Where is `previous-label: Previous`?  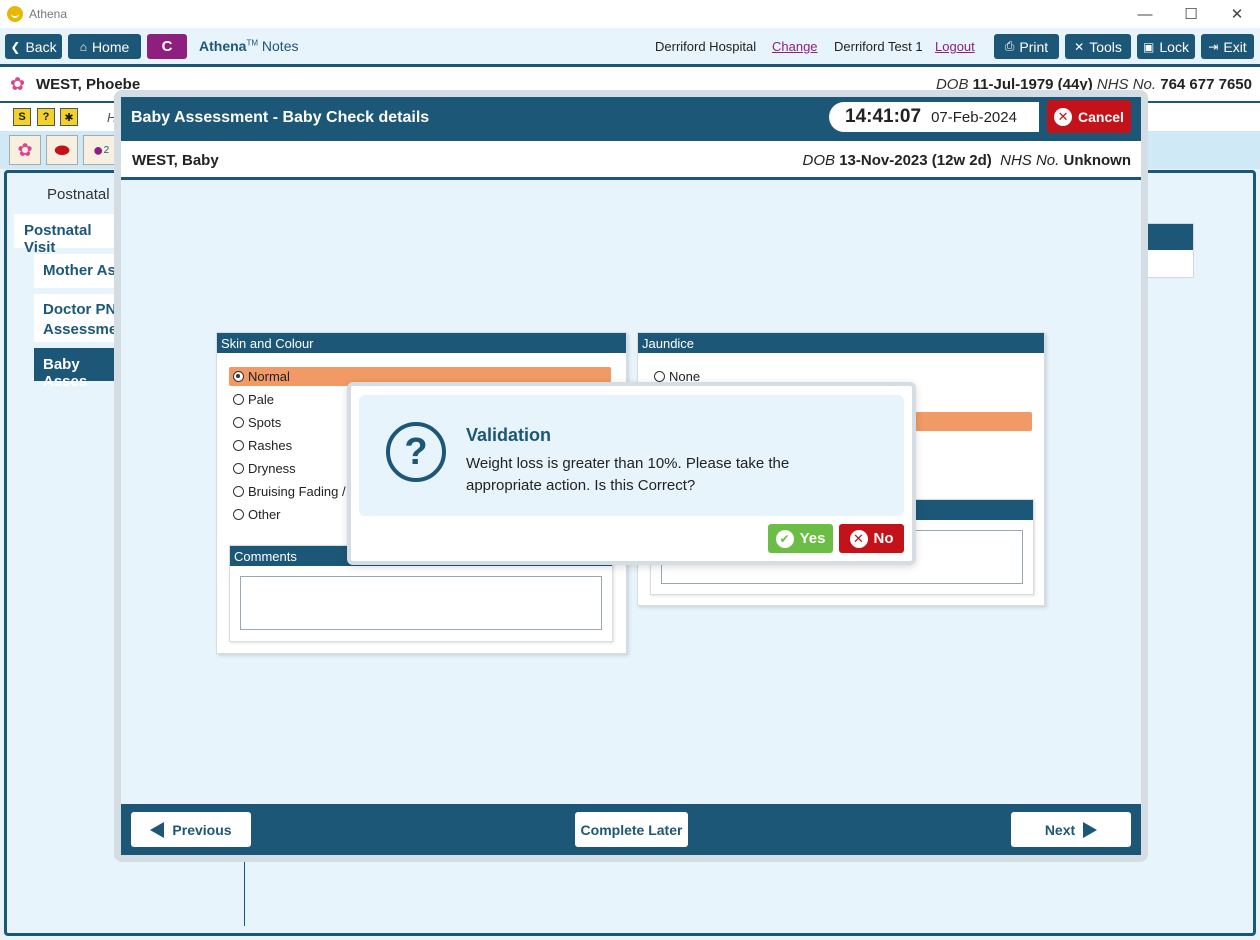 previous-label: Previous is located at coordinates (202, 829).